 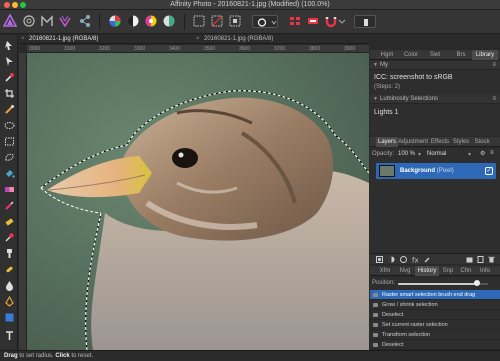 What do you see at coordinates (480, 259) in the screenshot?
I see `add-layer-icon` at bounding box center [480, 259].